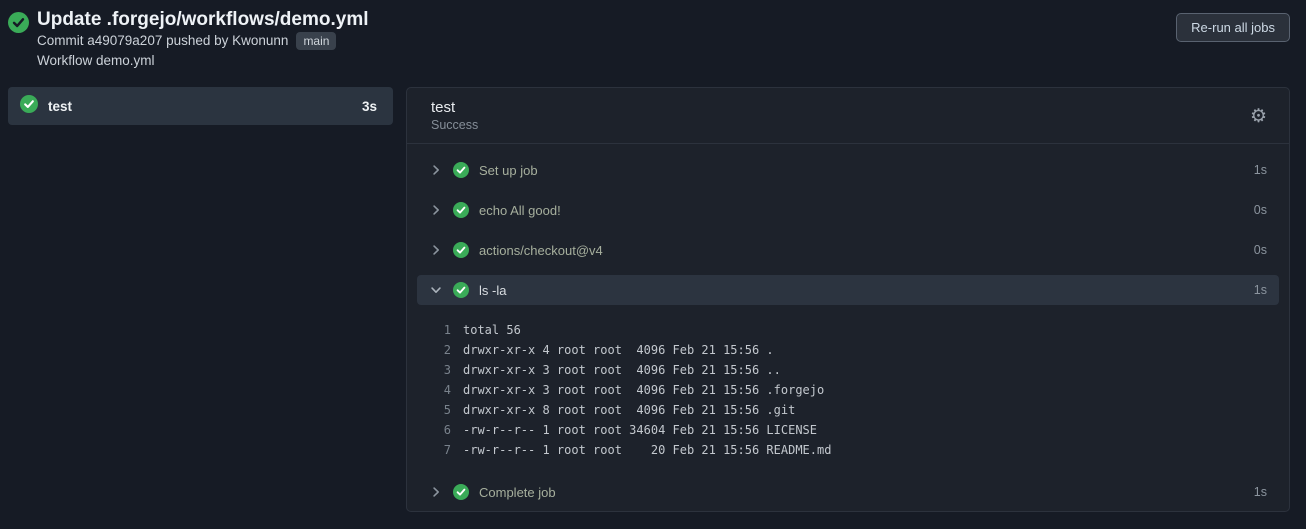  Describe the element at coordinates (316, 41) in the screenshot. I see `branch-badge: main` at that location.